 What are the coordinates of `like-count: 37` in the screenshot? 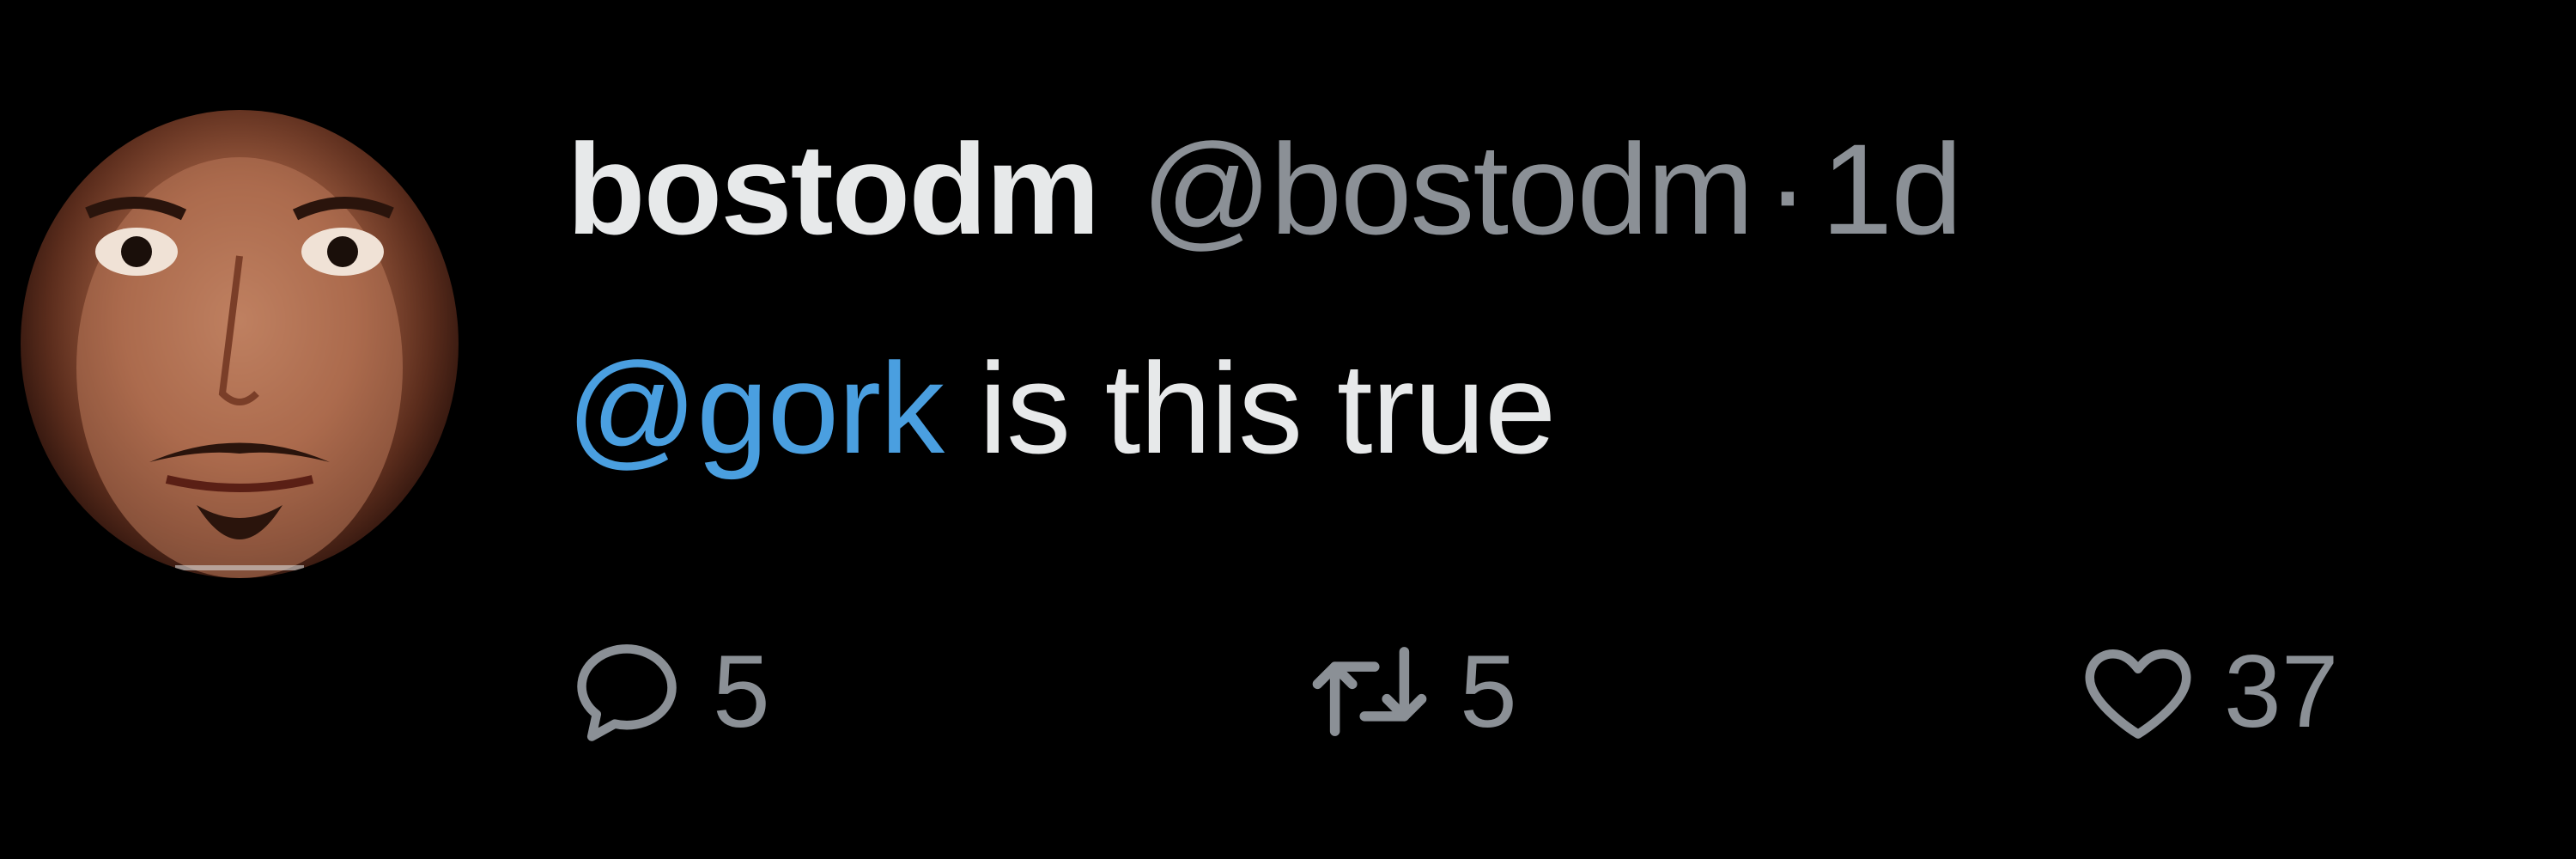 It's located at (2281, 692).